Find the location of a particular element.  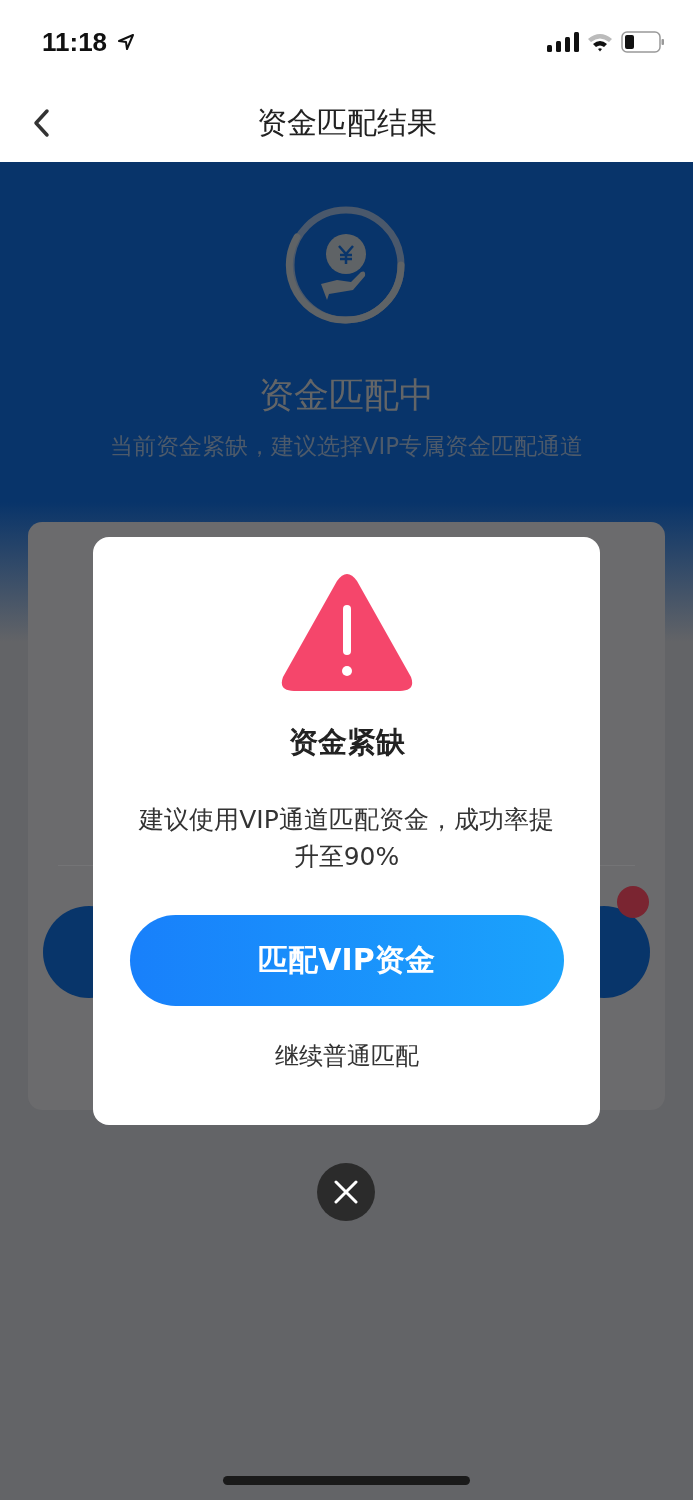

badge is located at coordinates (633, 902).